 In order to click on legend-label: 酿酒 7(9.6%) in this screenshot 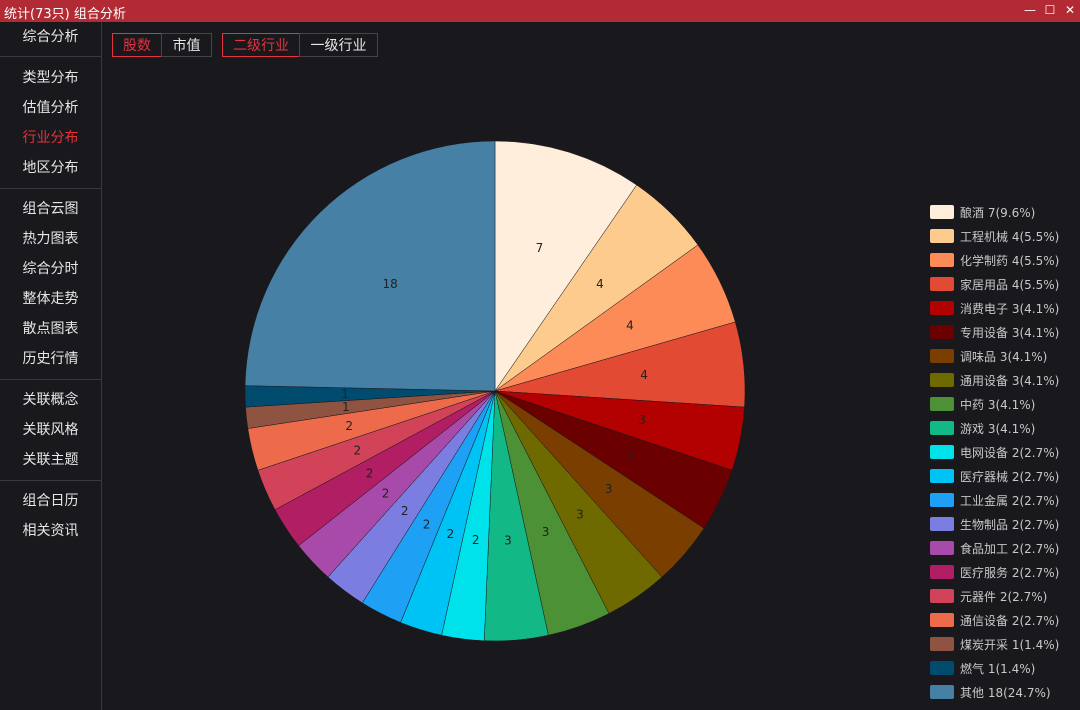, I will do `click(998, 213)`.